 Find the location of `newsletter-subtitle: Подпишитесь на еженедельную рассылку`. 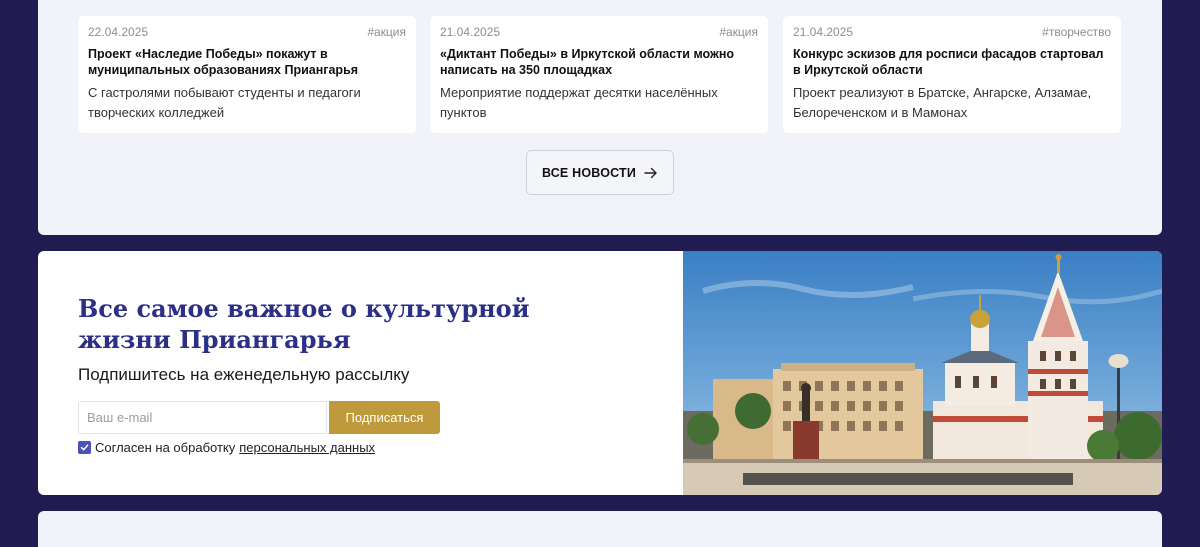

newsletter-subtitle: Подпишитесь на еженедельную рассылку is located at coordinates (244, 374).